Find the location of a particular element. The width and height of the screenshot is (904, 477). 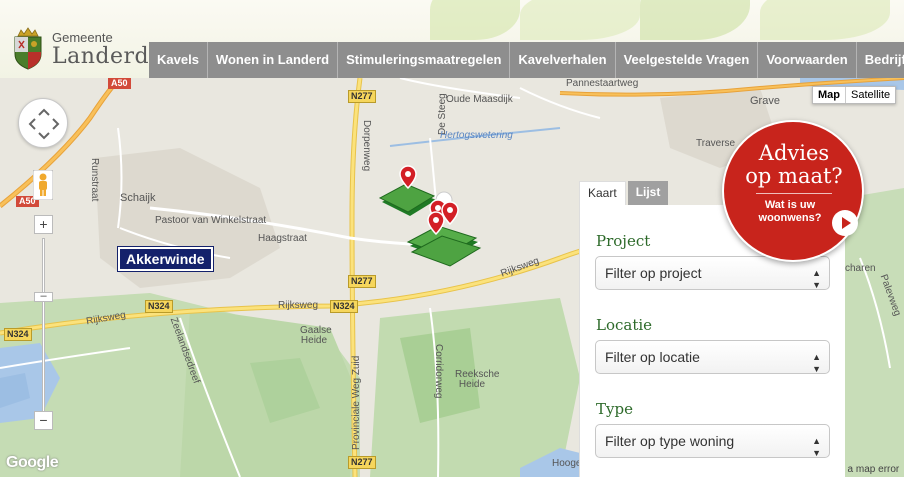

highway-shield: A50 is located at coordinates (119, 83).